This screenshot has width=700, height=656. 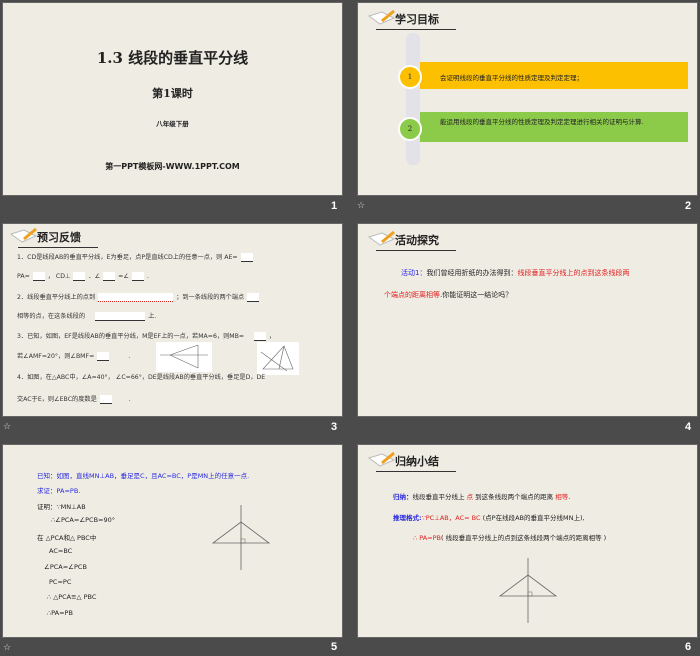 I want to click on goal-index-1: 1, so click(x=410, y=77).